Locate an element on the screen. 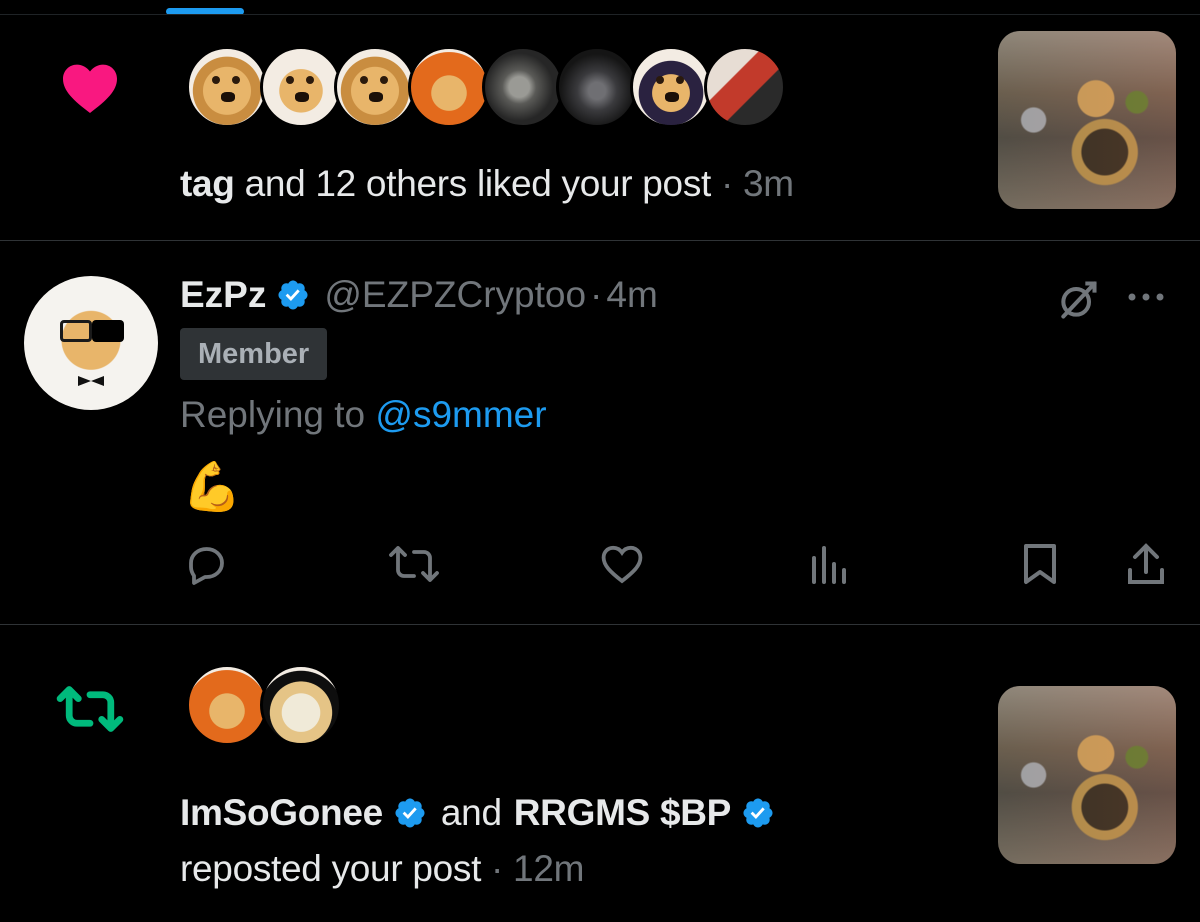  more-icon is located at coordinates (1146, 297).